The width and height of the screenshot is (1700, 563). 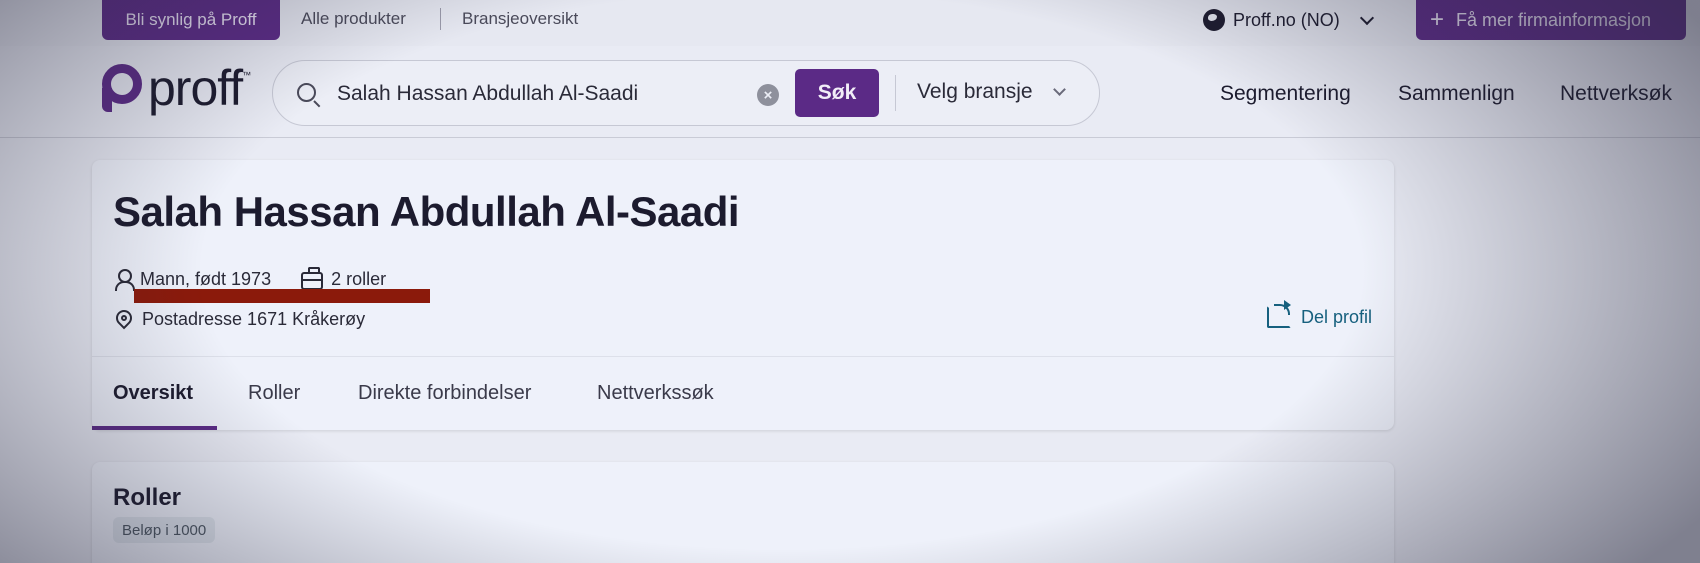 What do you see at coordinates (147, 497) in the screenshot?
I see `roles-title: Roller` at bounding box center [147, 497].